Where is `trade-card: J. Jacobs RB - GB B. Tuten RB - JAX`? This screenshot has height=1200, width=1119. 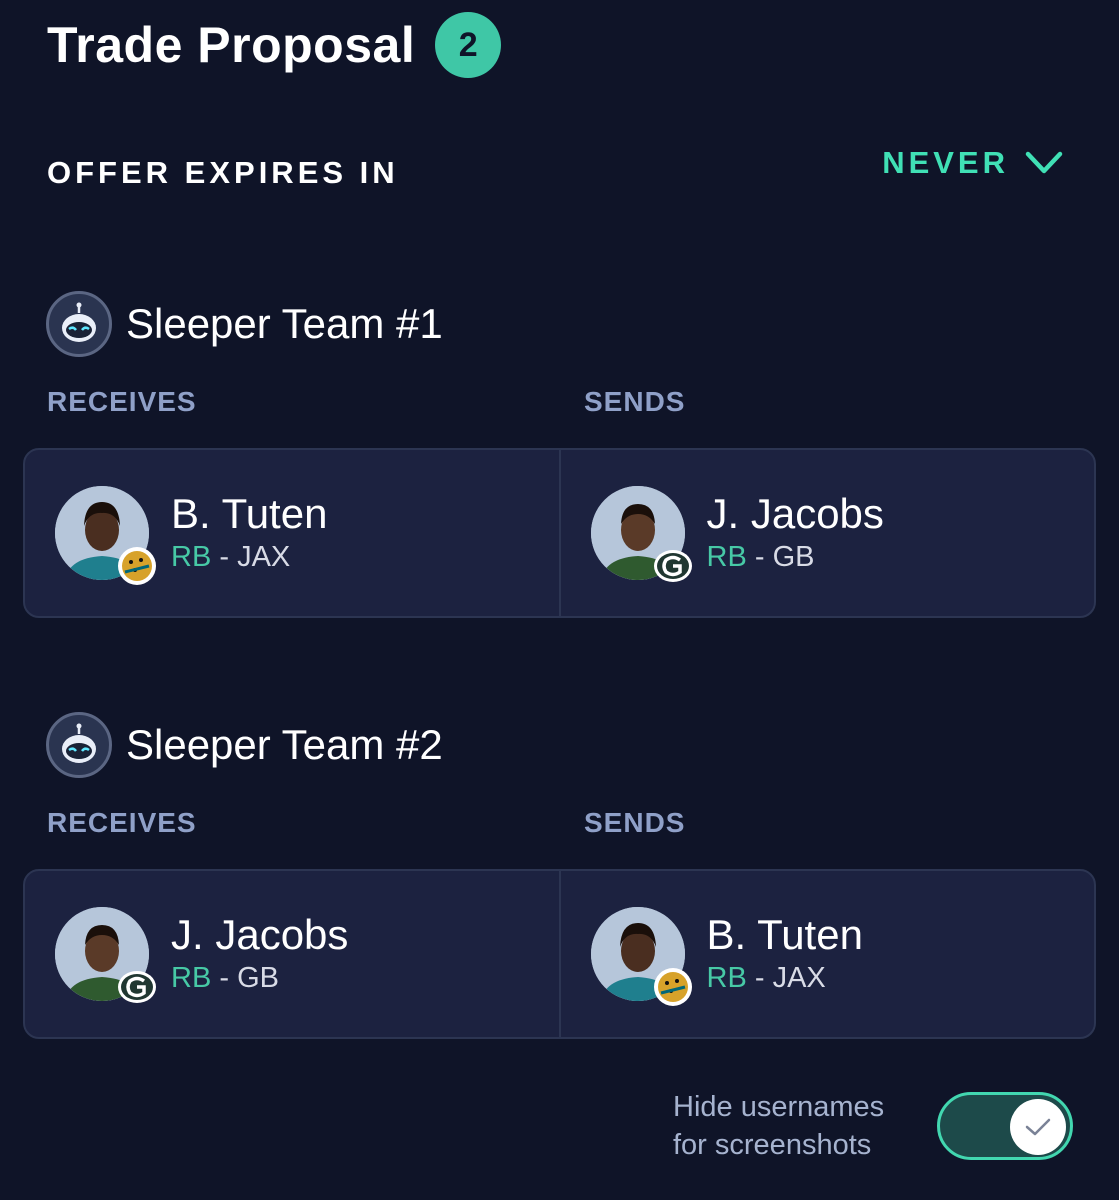
trade-card: J. Jacobs RB - GB B. Tuten RB - JAX is located at coordinates (559, 954).